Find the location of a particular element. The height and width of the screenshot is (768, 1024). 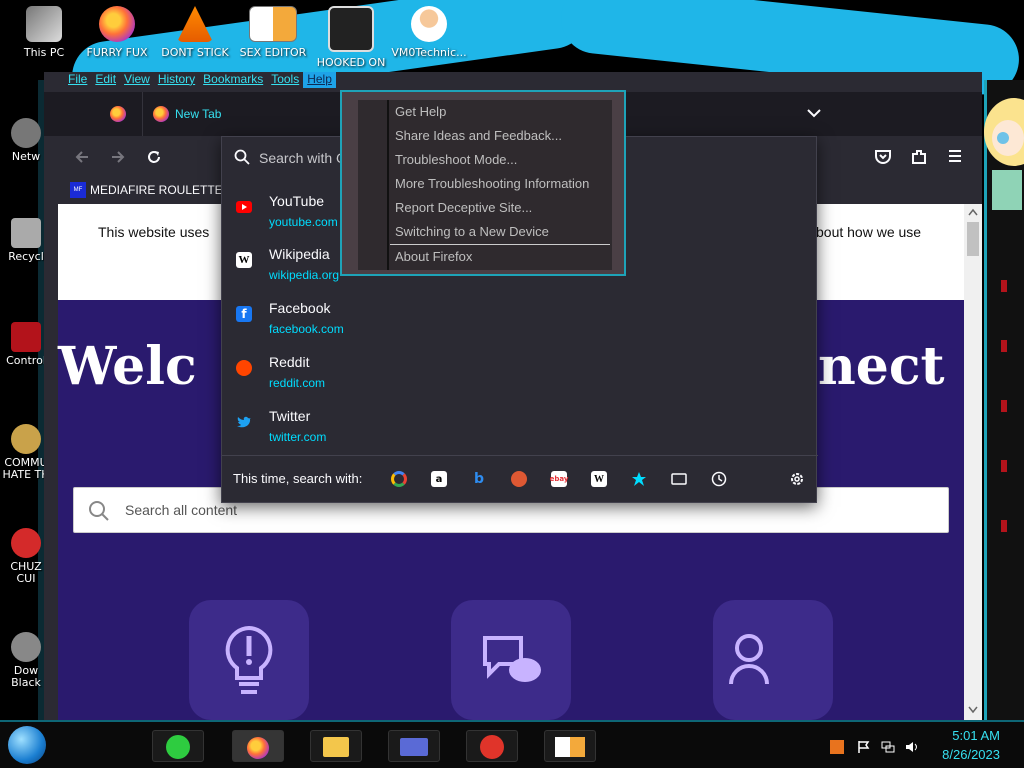

suggestion-title: Twitter is located at coordinates (290, 416).